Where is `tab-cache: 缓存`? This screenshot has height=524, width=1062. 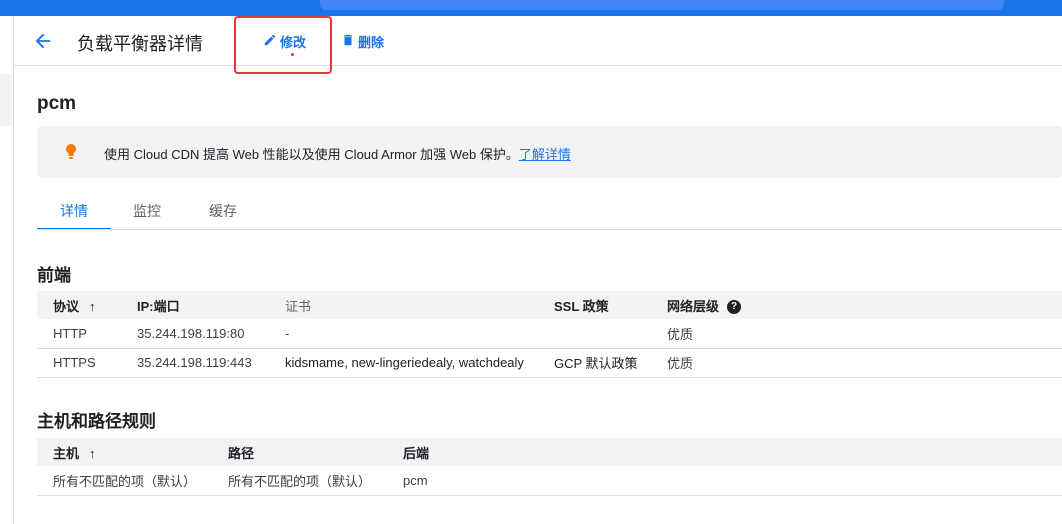
tab-cache: 缓存 is located at coordinates (223, 211).